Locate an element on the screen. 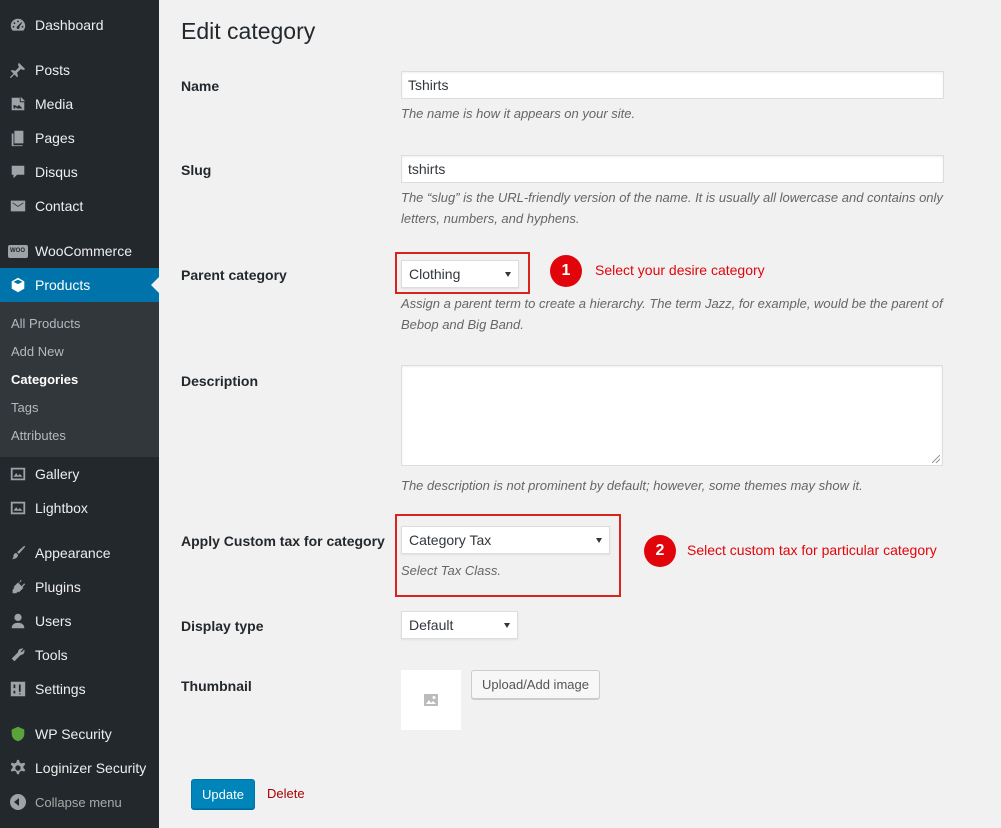  custom-tax-select: Category Tax is located at coordinates (505, 540).